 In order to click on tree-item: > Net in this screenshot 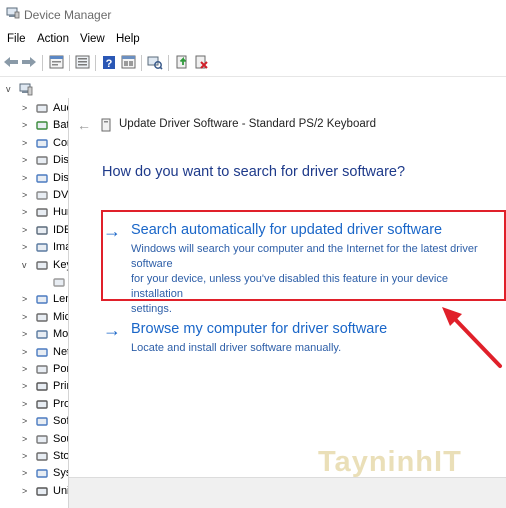, I will do `click(35, 353)`.